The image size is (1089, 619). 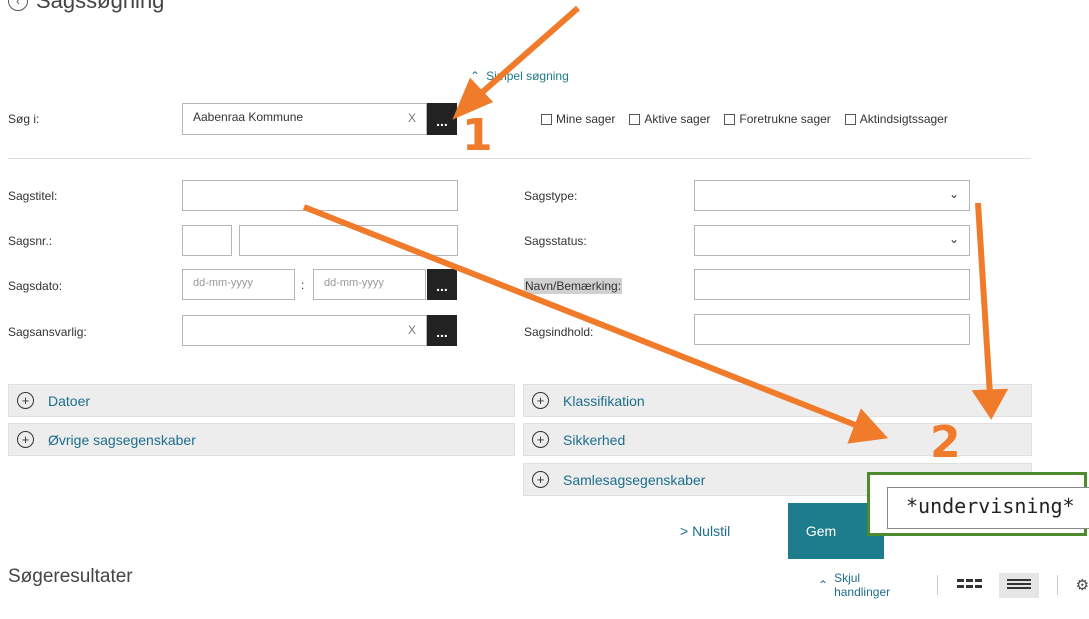 What do you see at coordinates (477, 135) in the screenshot?
I see `step-number-1: 1` at bounding box center [477, 135].